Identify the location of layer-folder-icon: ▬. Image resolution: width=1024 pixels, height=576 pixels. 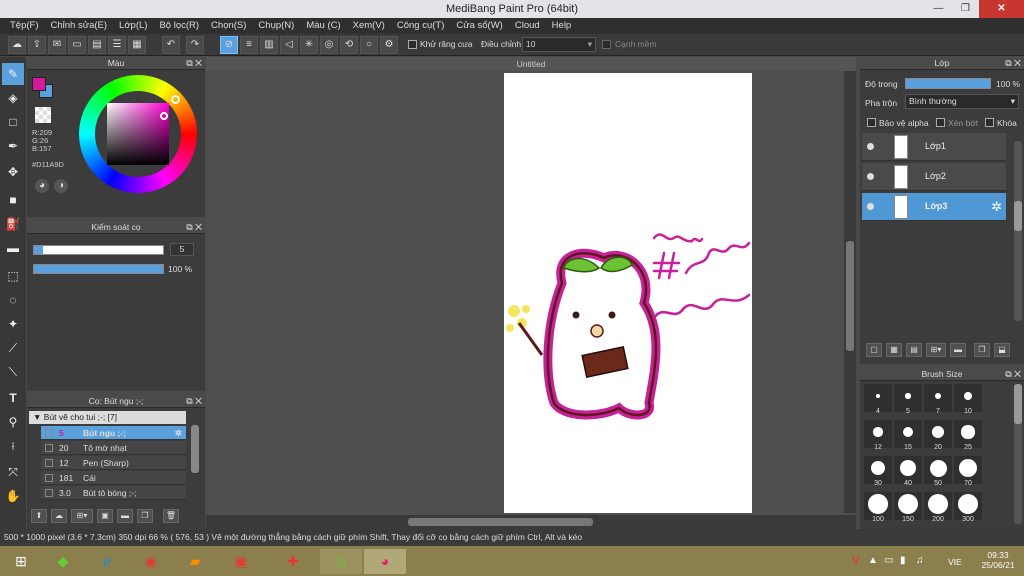
(958, 350).